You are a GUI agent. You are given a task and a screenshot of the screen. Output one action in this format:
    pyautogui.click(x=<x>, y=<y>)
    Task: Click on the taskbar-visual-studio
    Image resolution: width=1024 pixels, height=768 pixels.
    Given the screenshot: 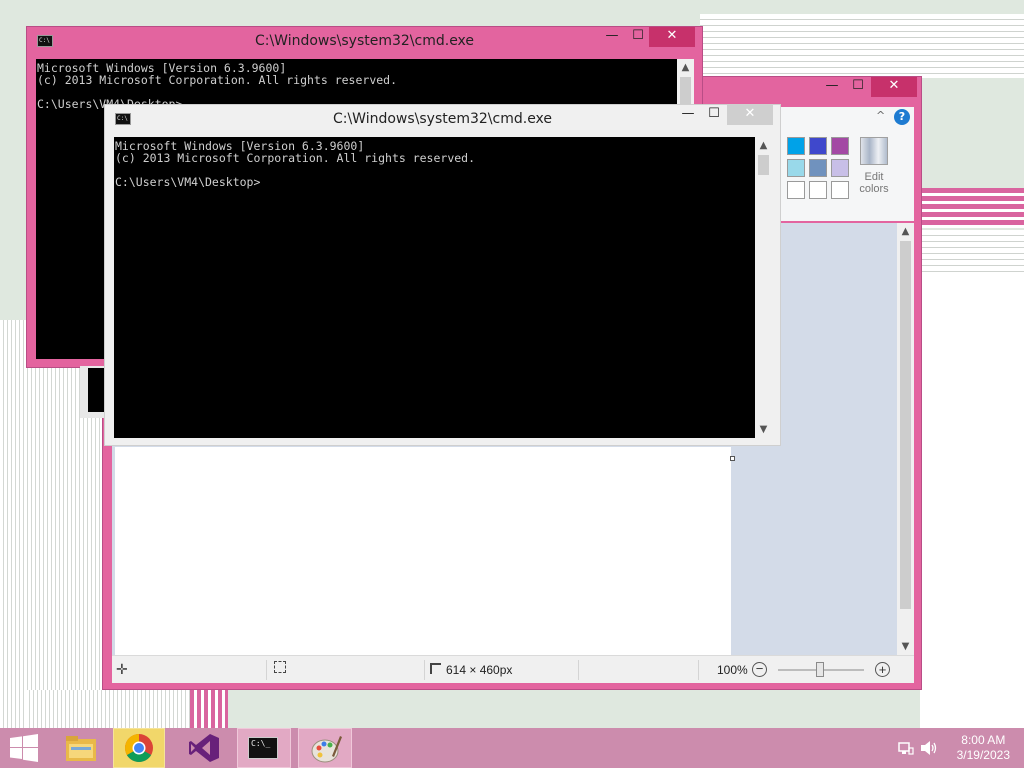 What is the action you would take?
    pyautogui.click(x=204, y=748)
    